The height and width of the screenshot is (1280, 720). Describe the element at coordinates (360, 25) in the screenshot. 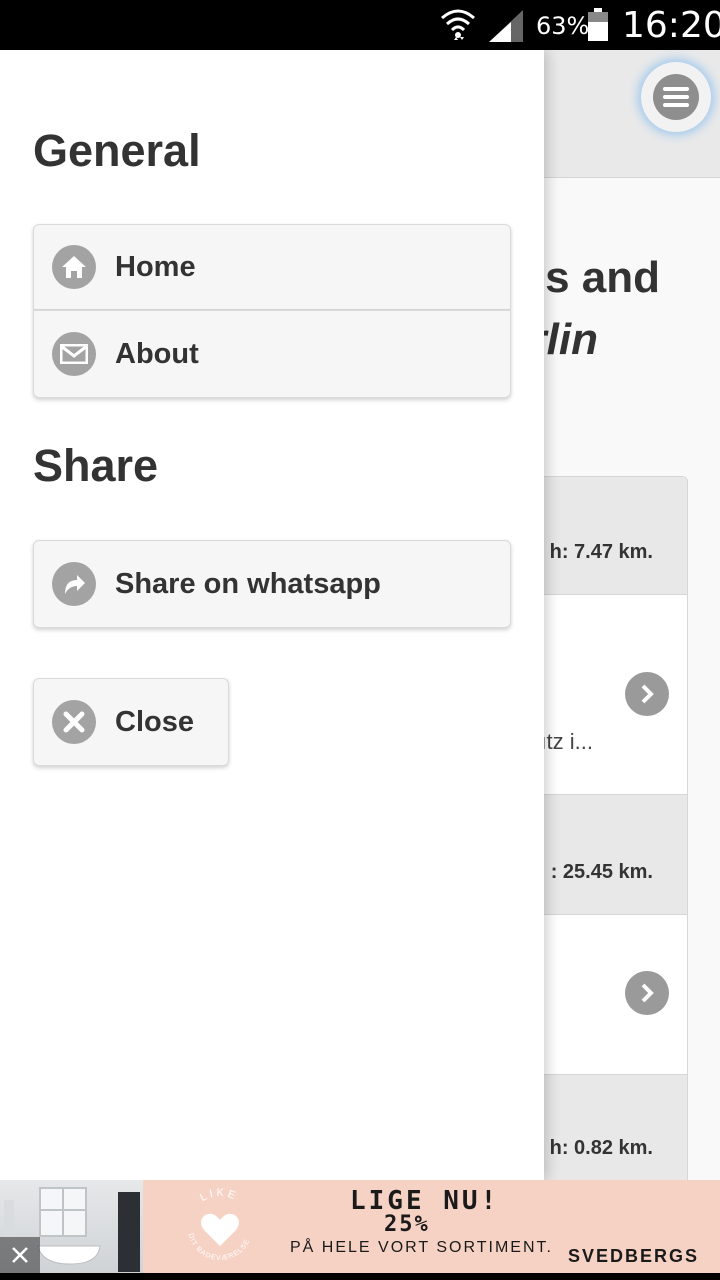

I see `status-bar: 63% 16:20` at that location.